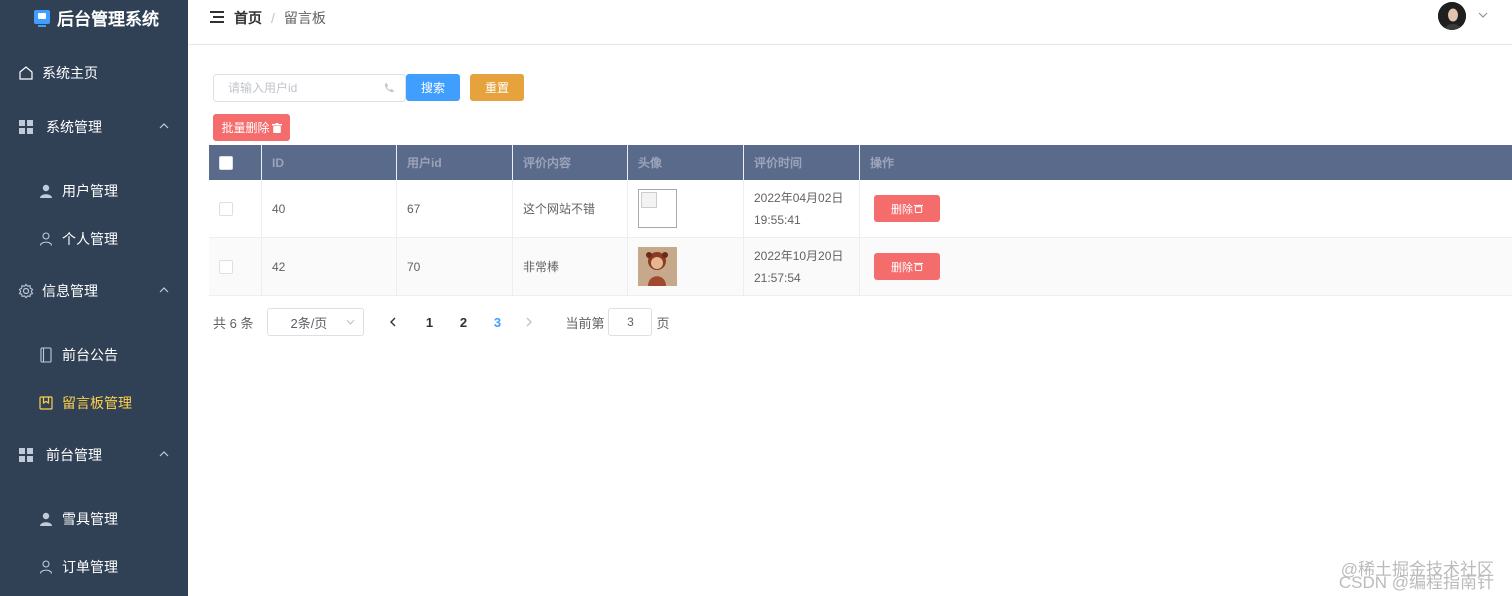  What do you see at coordinates (46, 355) in the screenshot?
I see `notebook-icon` at bounding box center [46, 355].